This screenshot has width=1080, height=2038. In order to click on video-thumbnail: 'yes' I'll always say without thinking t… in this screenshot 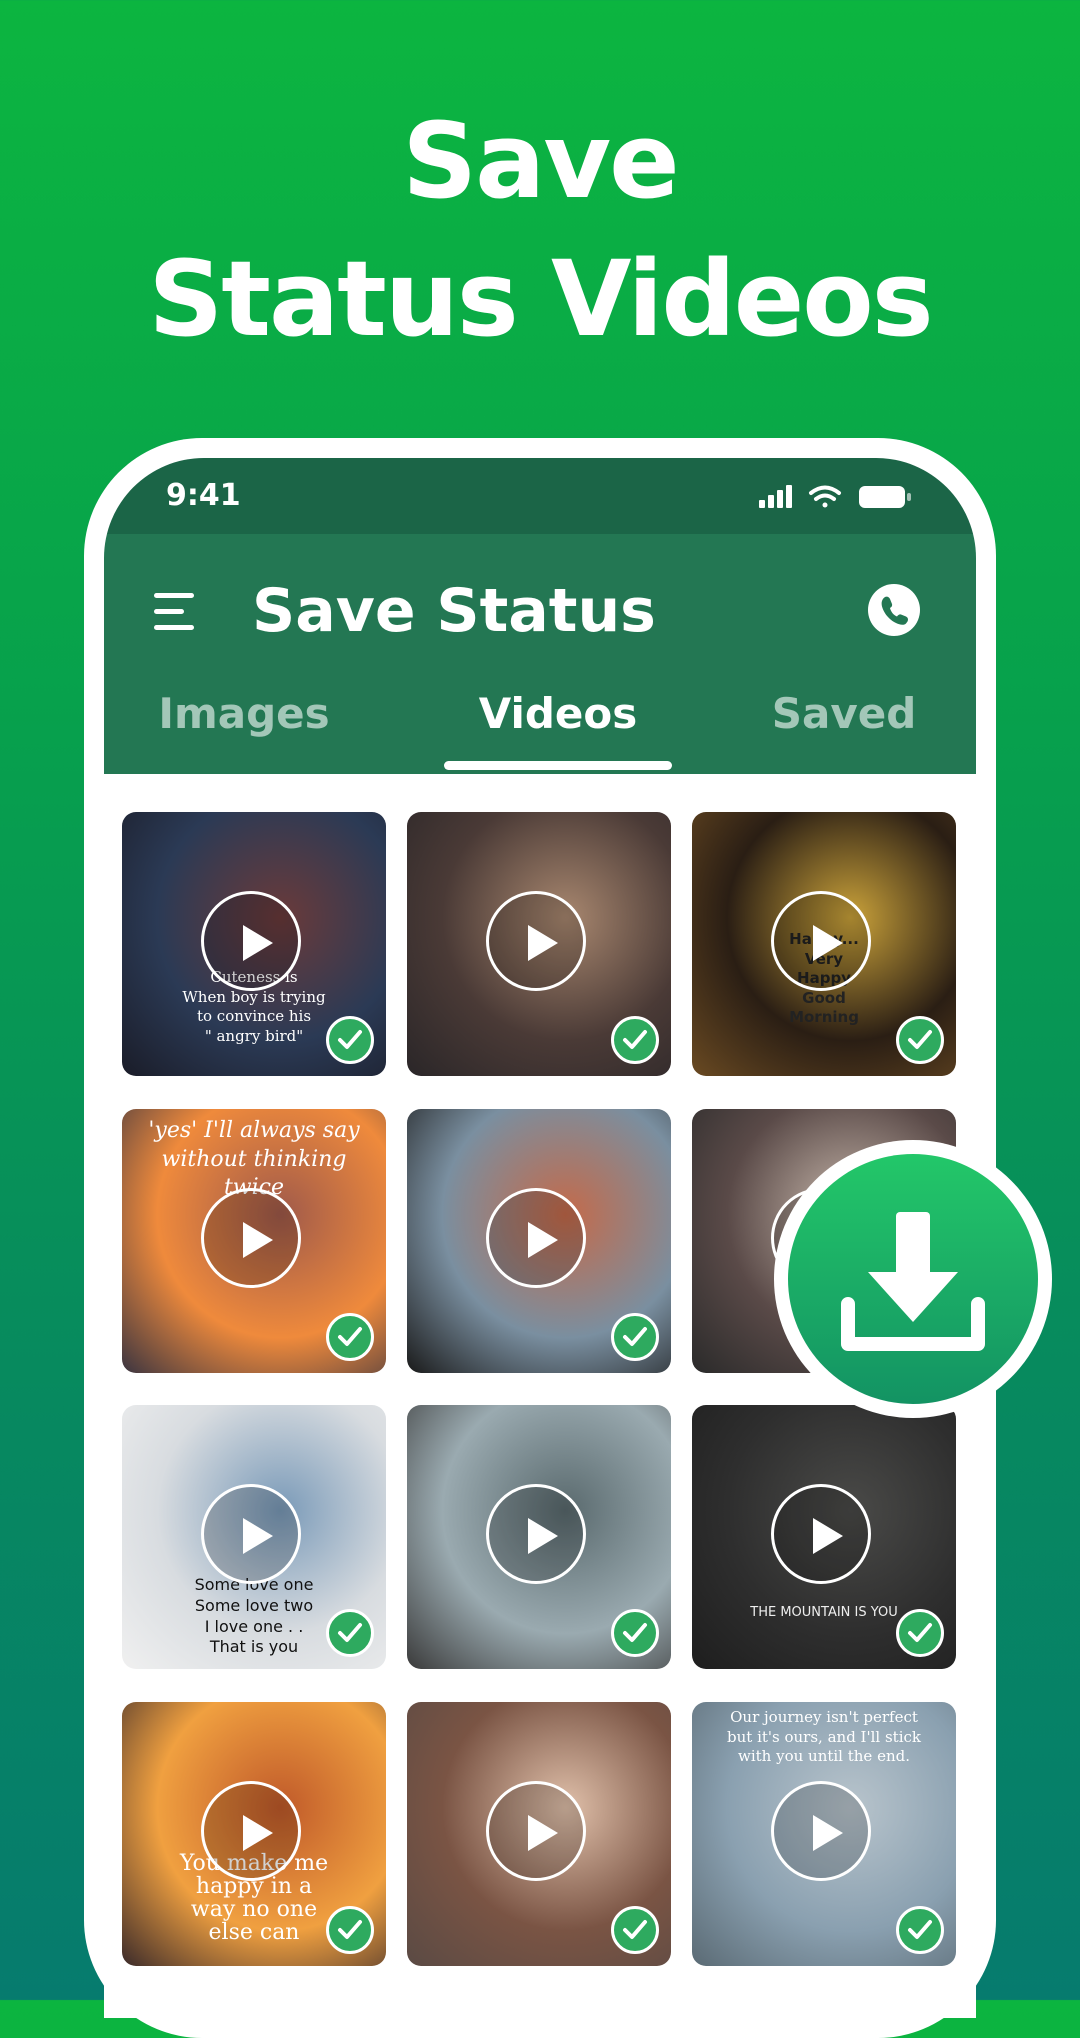, I will do `click(254, 1241)`.